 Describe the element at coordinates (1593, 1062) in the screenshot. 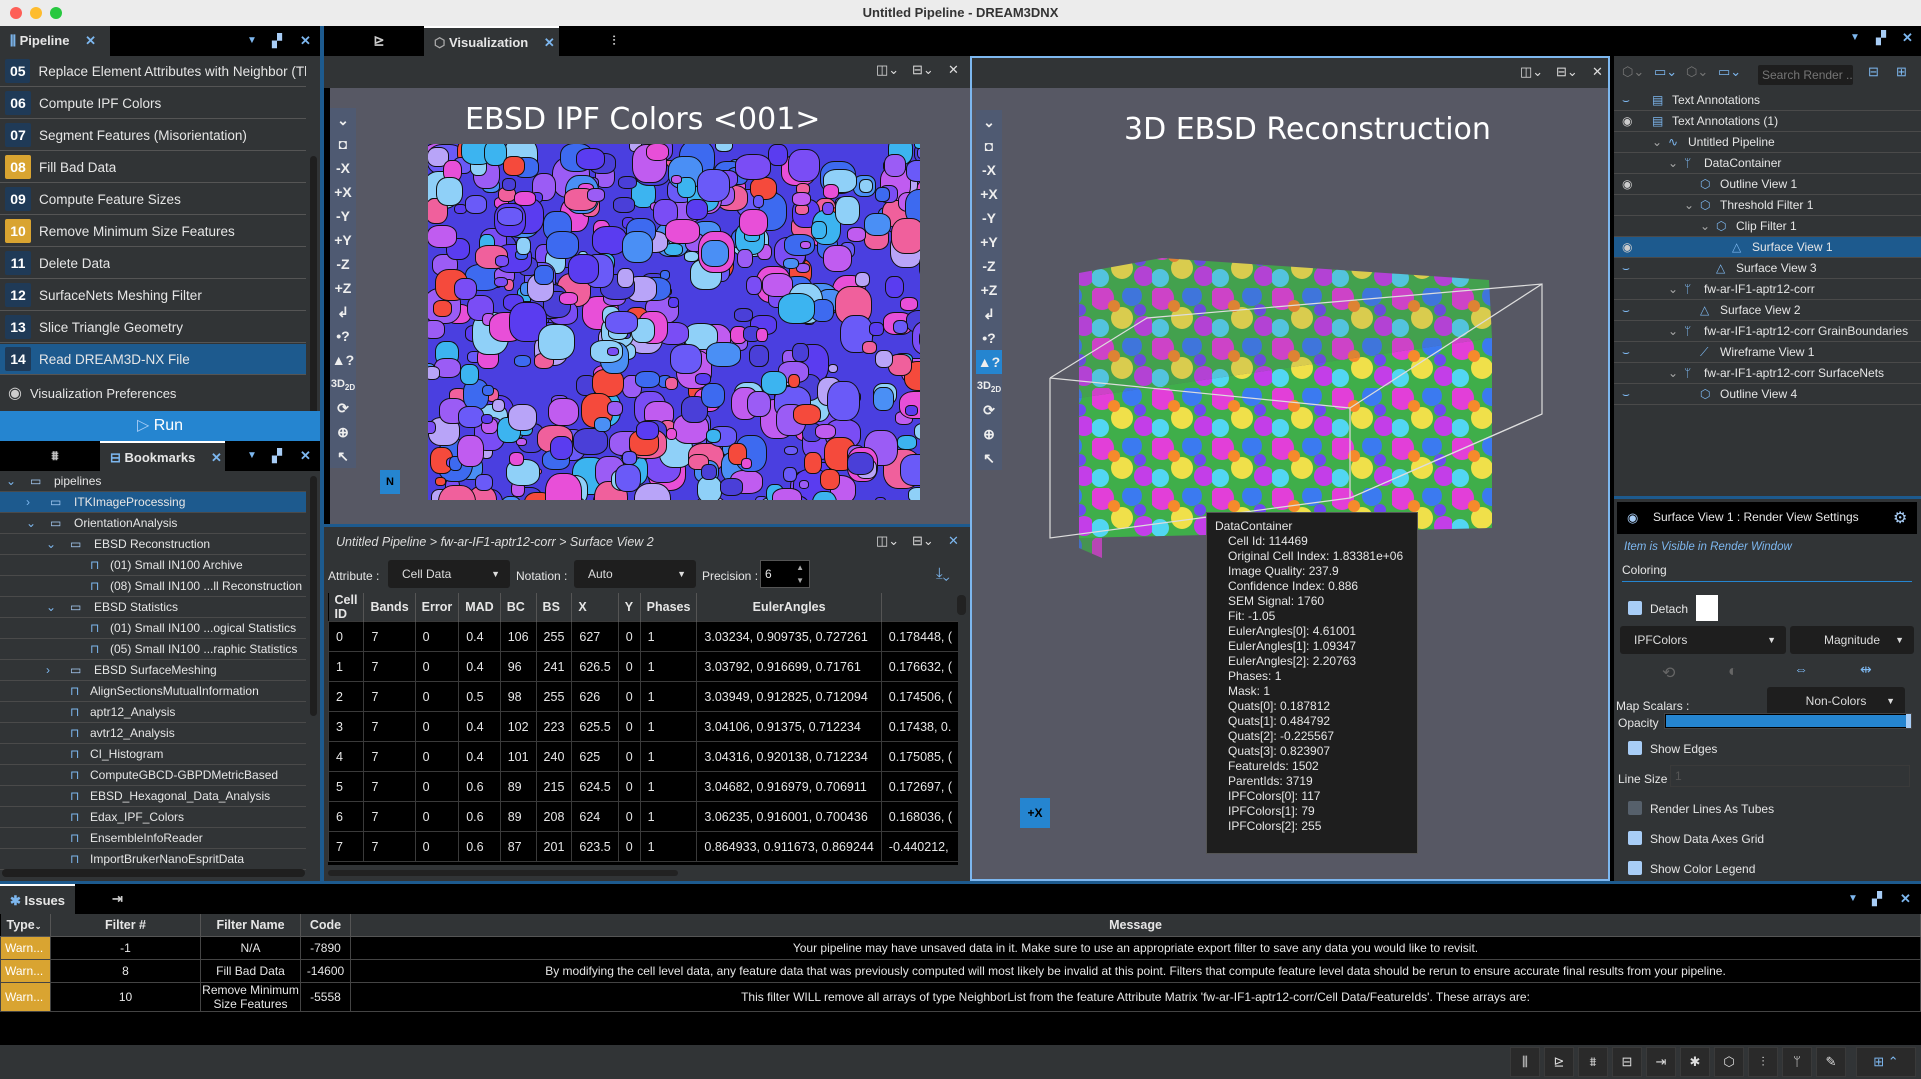

I see `filter-list-icon: ⩩` at that location.